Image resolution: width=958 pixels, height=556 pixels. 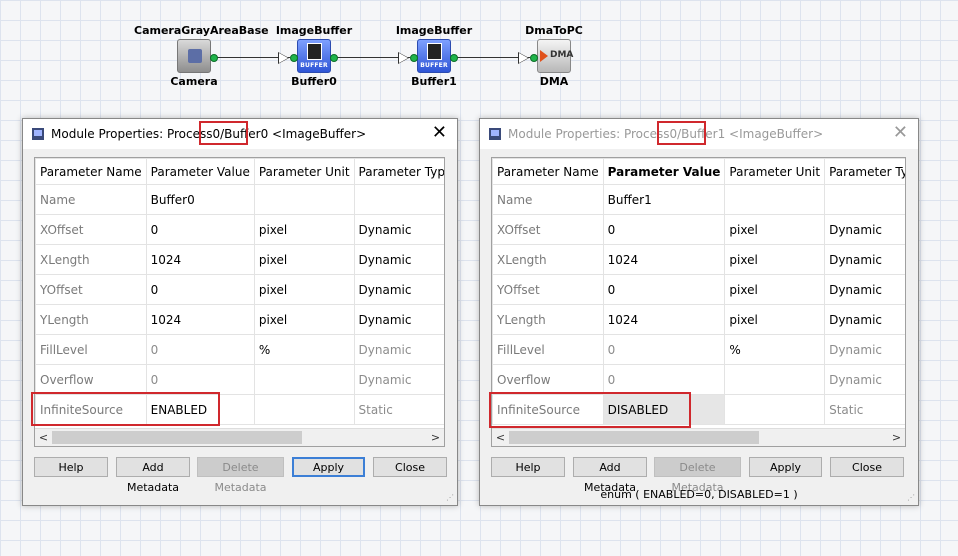 I want to click on camera-node: CameraGrayAreaBase Camera, so click(x=201, y=55).